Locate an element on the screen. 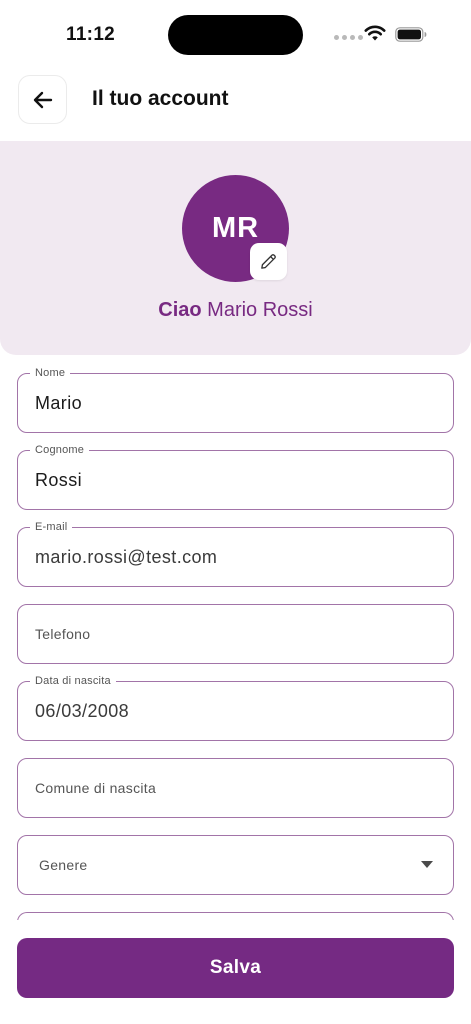 Image resolution: width=471 pixels, height=1024 pixels. greeting-prefix: Ciao is located at coordinates (180, 310).